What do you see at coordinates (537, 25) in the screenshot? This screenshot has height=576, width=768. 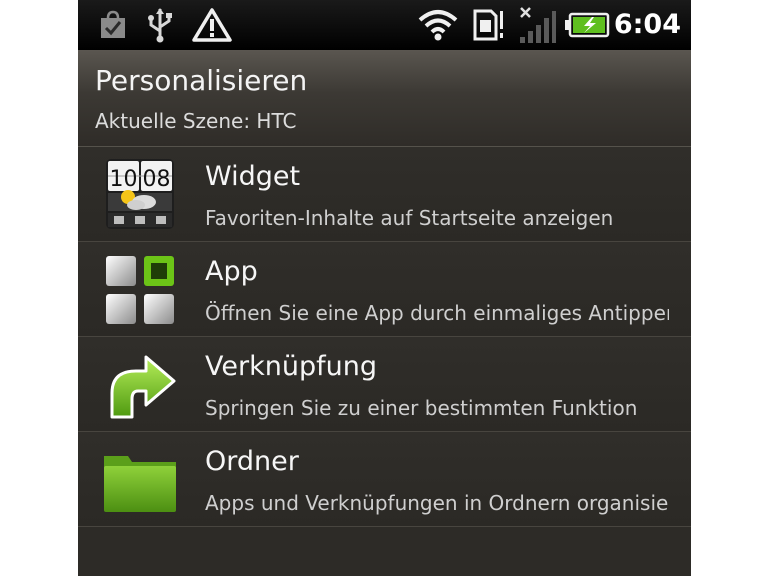 I see `signal-icon` at bounding box center [537, 25].